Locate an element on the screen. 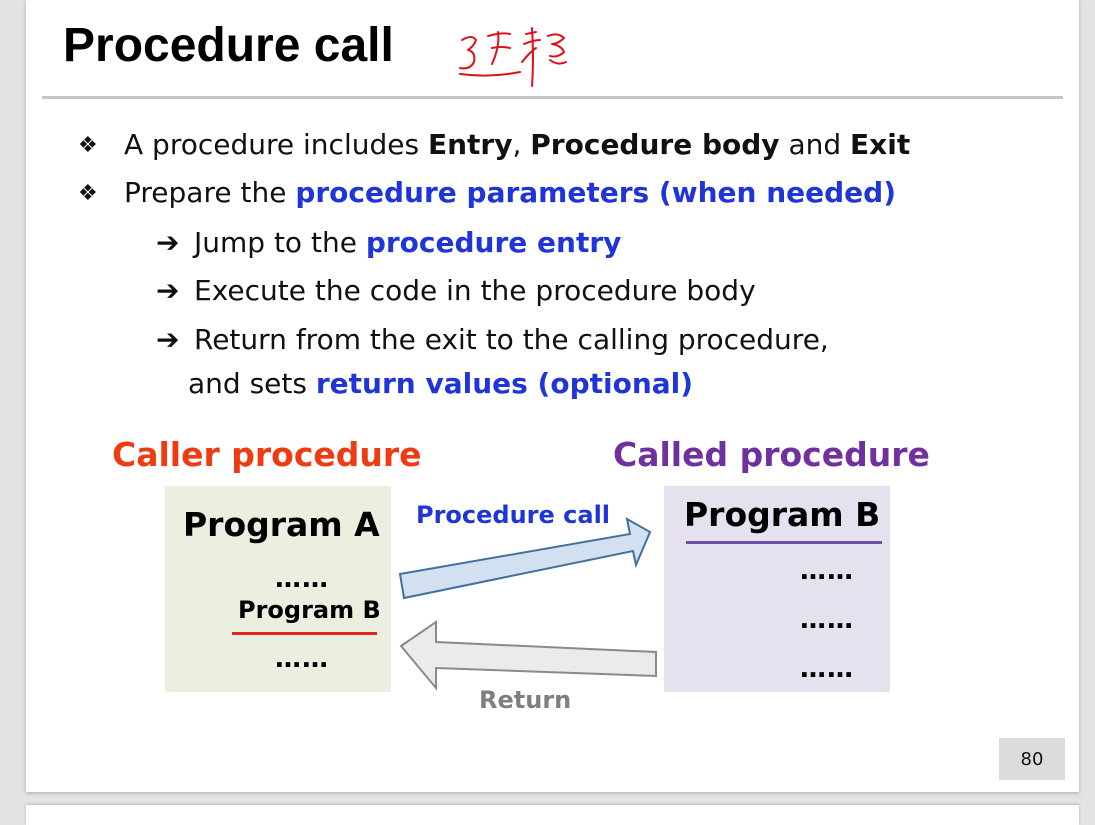 The height and width of the screenshot is (825, 1095). procedure-call-label: Procedure call is located at coordinates (513, 515).